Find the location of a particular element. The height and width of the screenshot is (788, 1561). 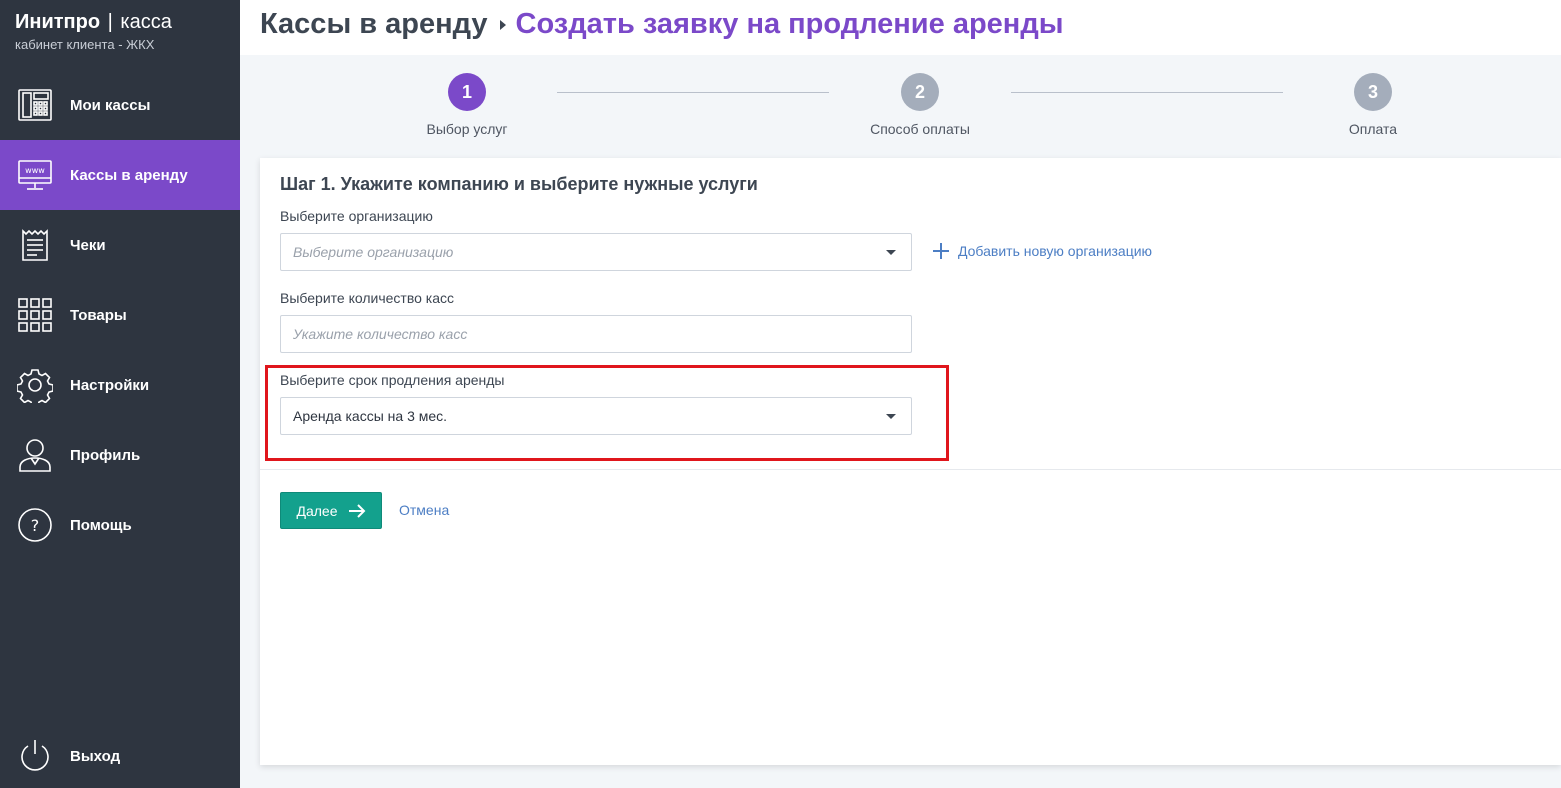

sidebar-item-label: Профиль is located at coordinates (105, 455).